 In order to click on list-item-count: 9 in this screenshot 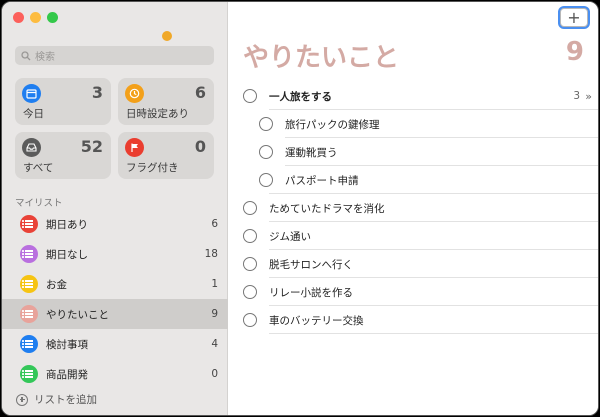, I will do `click(214, 314)`.